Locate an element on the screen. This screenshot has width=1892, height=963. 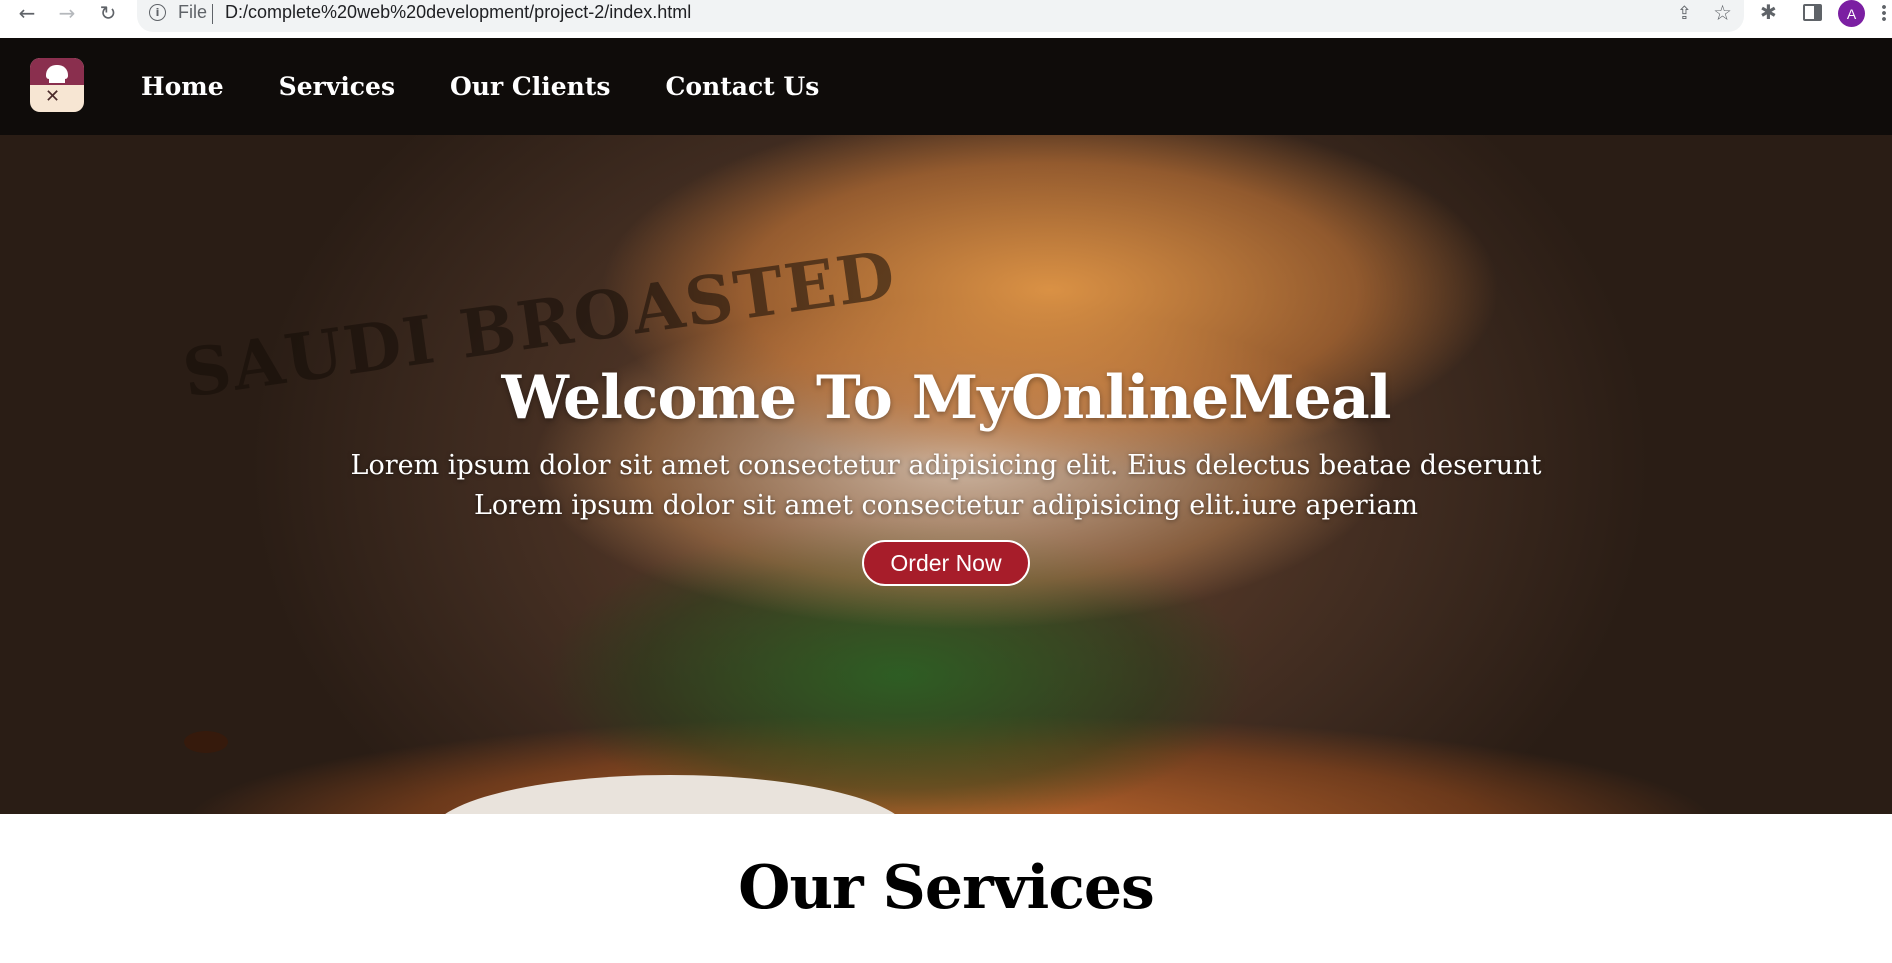
share-icon: ⇪ is located at coordinates (1684, 13).